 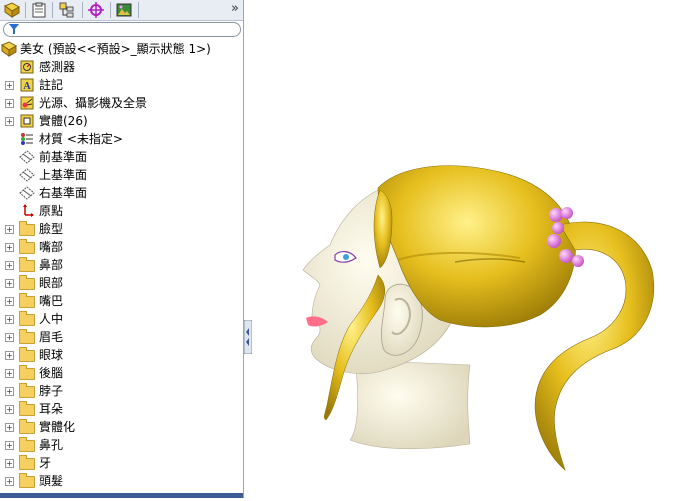 I want to click on tree-item-label: 材質 <未指定>, so click(x=81, y=139).